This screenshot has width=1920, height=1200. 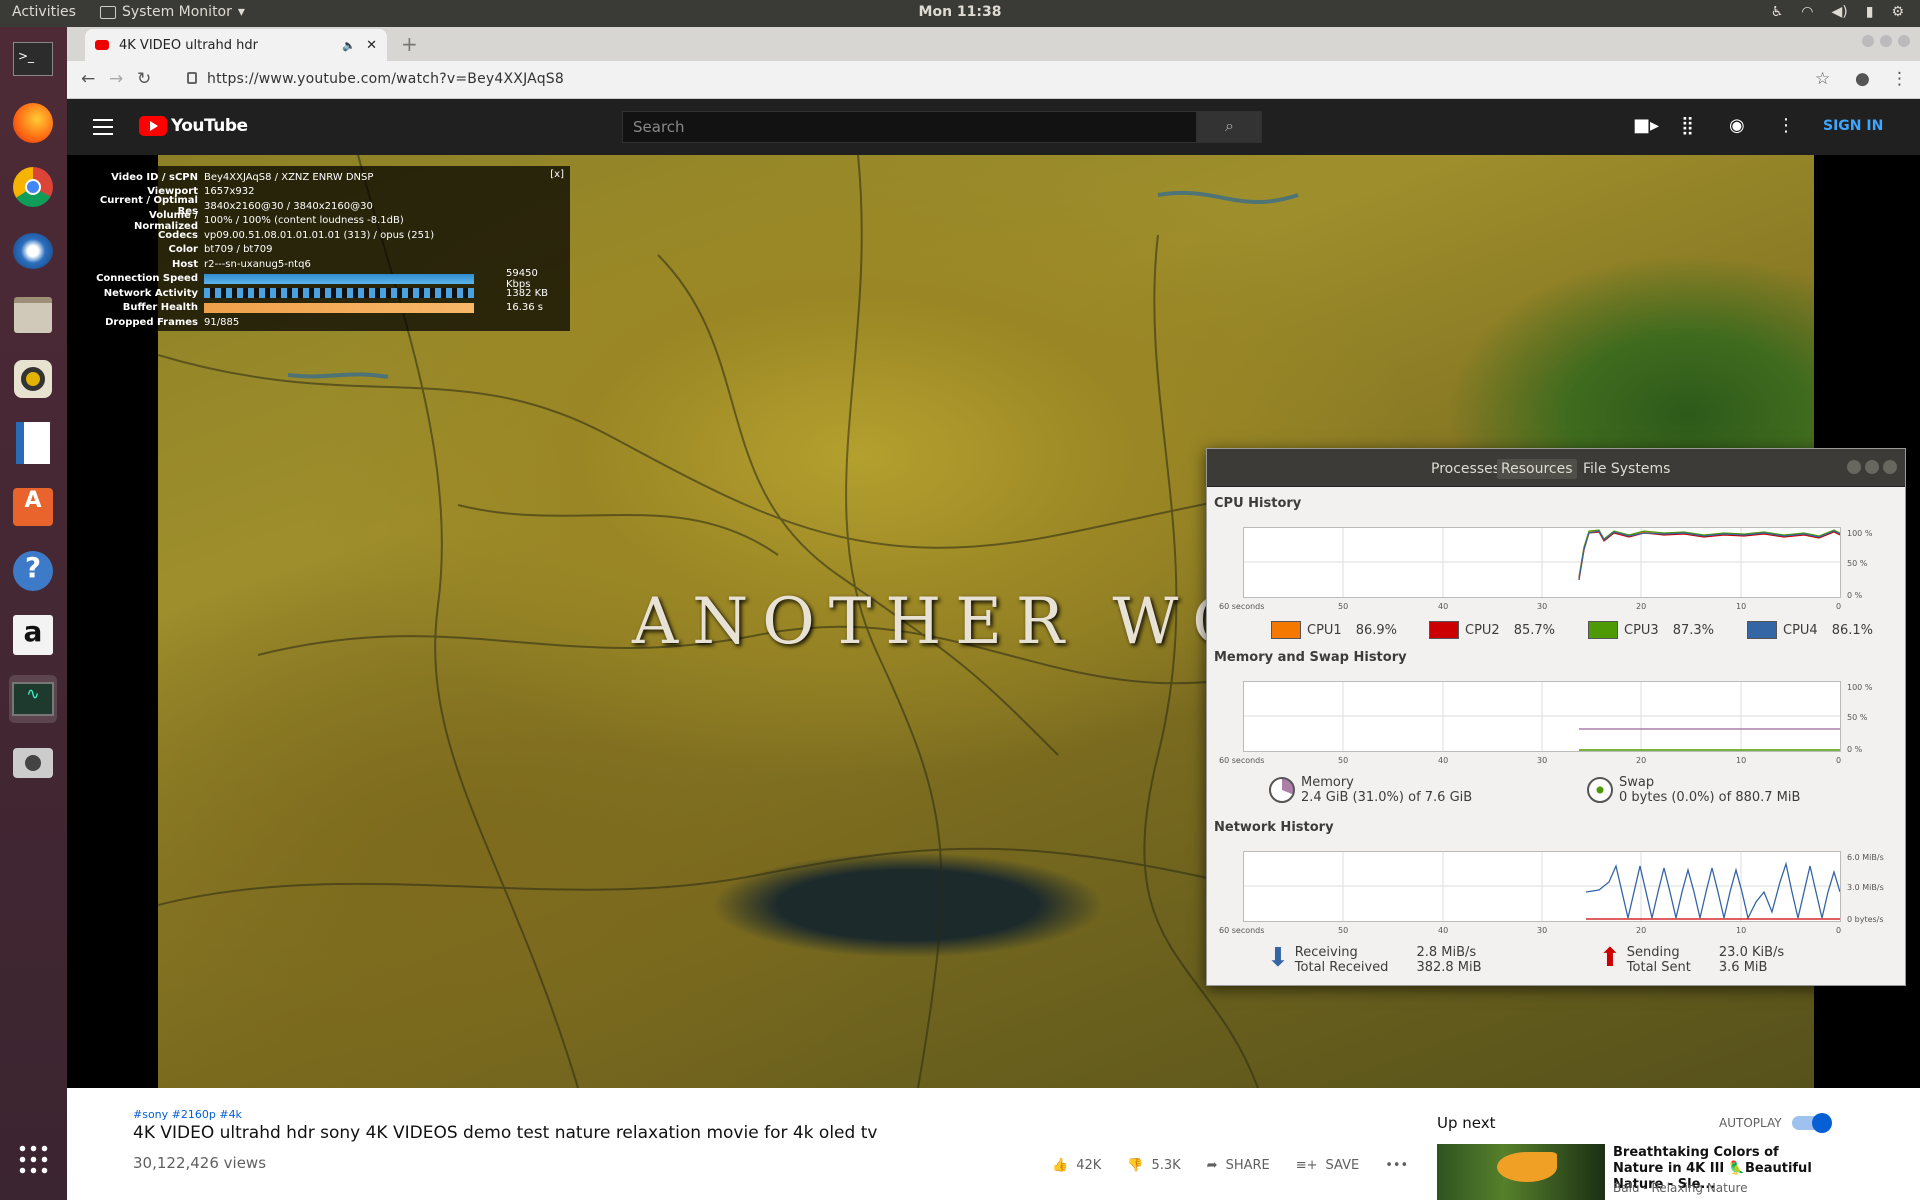 I want to click on settings-kebab-icon: ⋮, so click(x=1786, y=125).